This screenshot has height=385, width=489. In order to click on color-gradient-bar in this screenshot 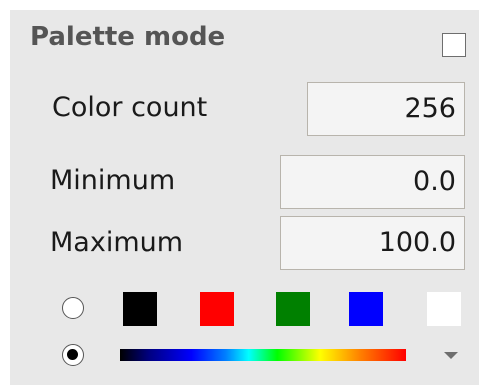, I will do `click(263, 355)`.